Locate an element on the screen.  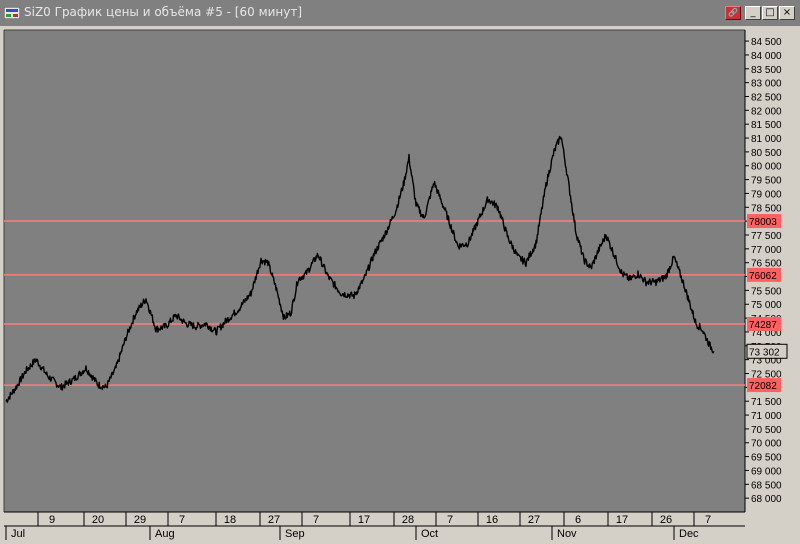
y-tick-label: 82 000 is located at coordinates (766, 111).